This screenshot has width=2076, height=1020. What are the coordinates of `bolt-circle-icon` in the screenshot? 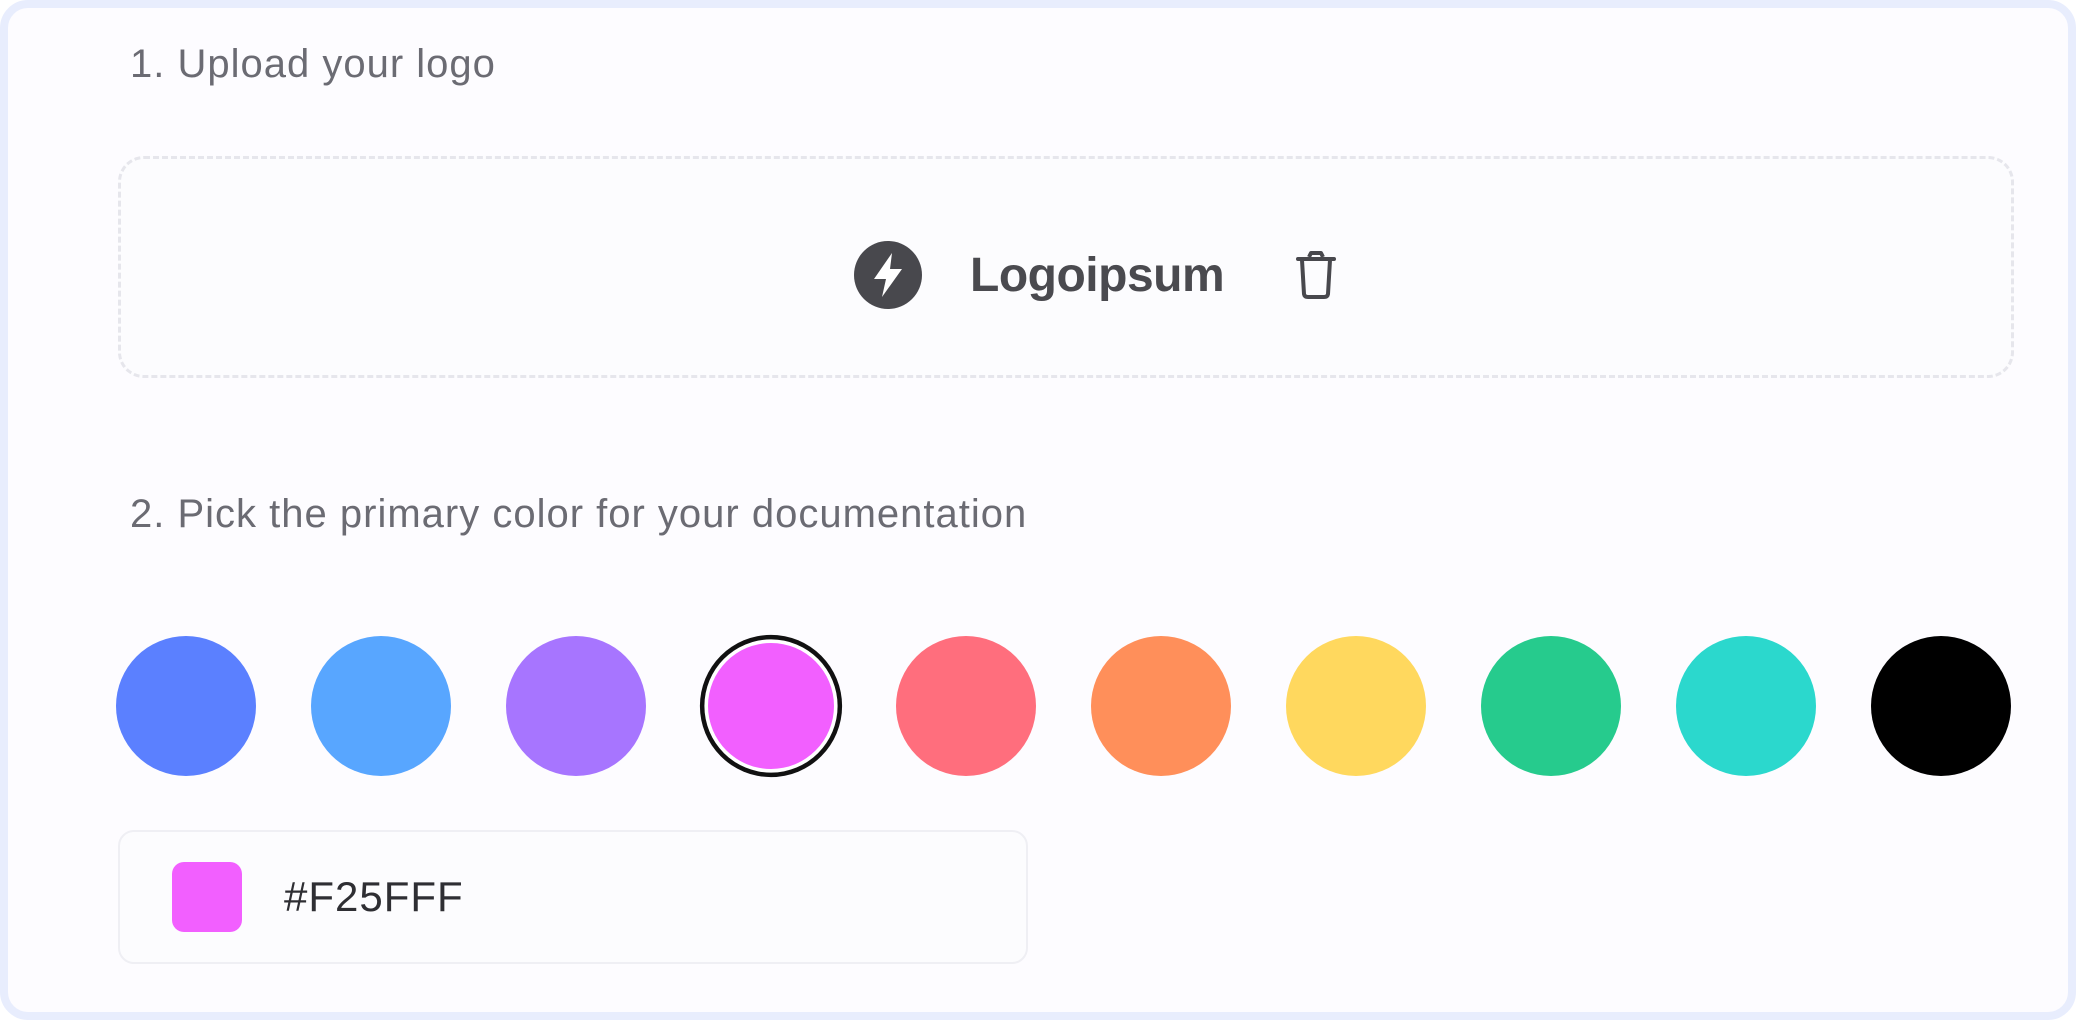 It's located at (888, 275).